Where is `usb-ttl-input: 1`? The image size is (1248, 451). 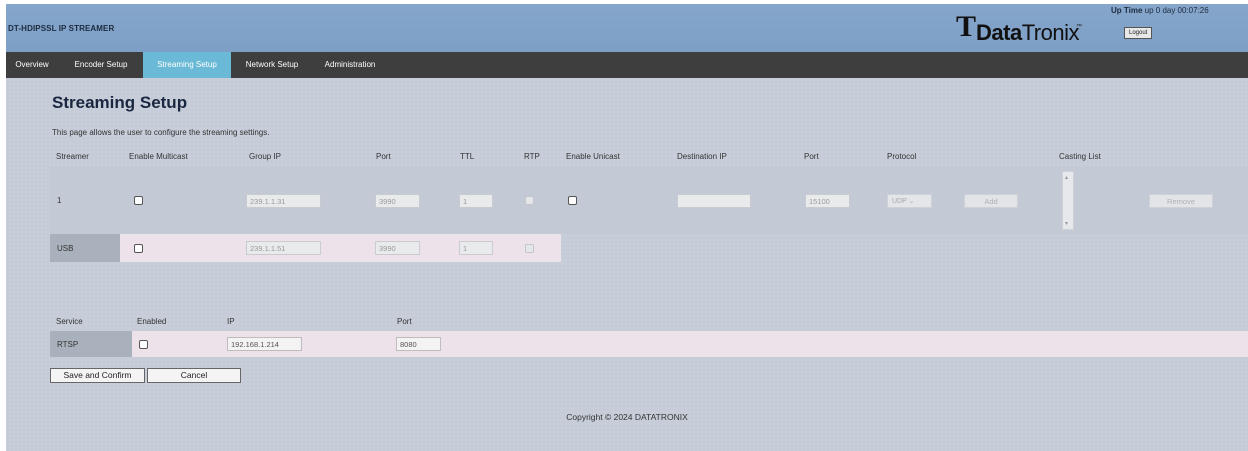 usb-ttl-input: 1 is located at coordinates (476, 248).